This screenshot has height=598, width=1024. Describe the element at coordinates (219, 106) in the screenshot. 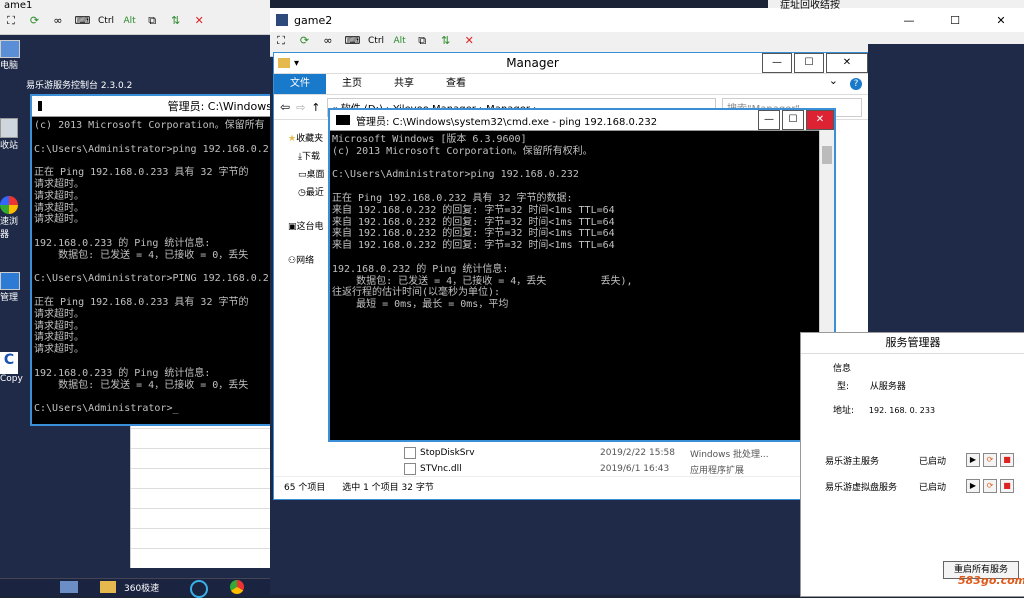

I see `cmd-window-1-title: 管理员: C:\Windows` at that location.